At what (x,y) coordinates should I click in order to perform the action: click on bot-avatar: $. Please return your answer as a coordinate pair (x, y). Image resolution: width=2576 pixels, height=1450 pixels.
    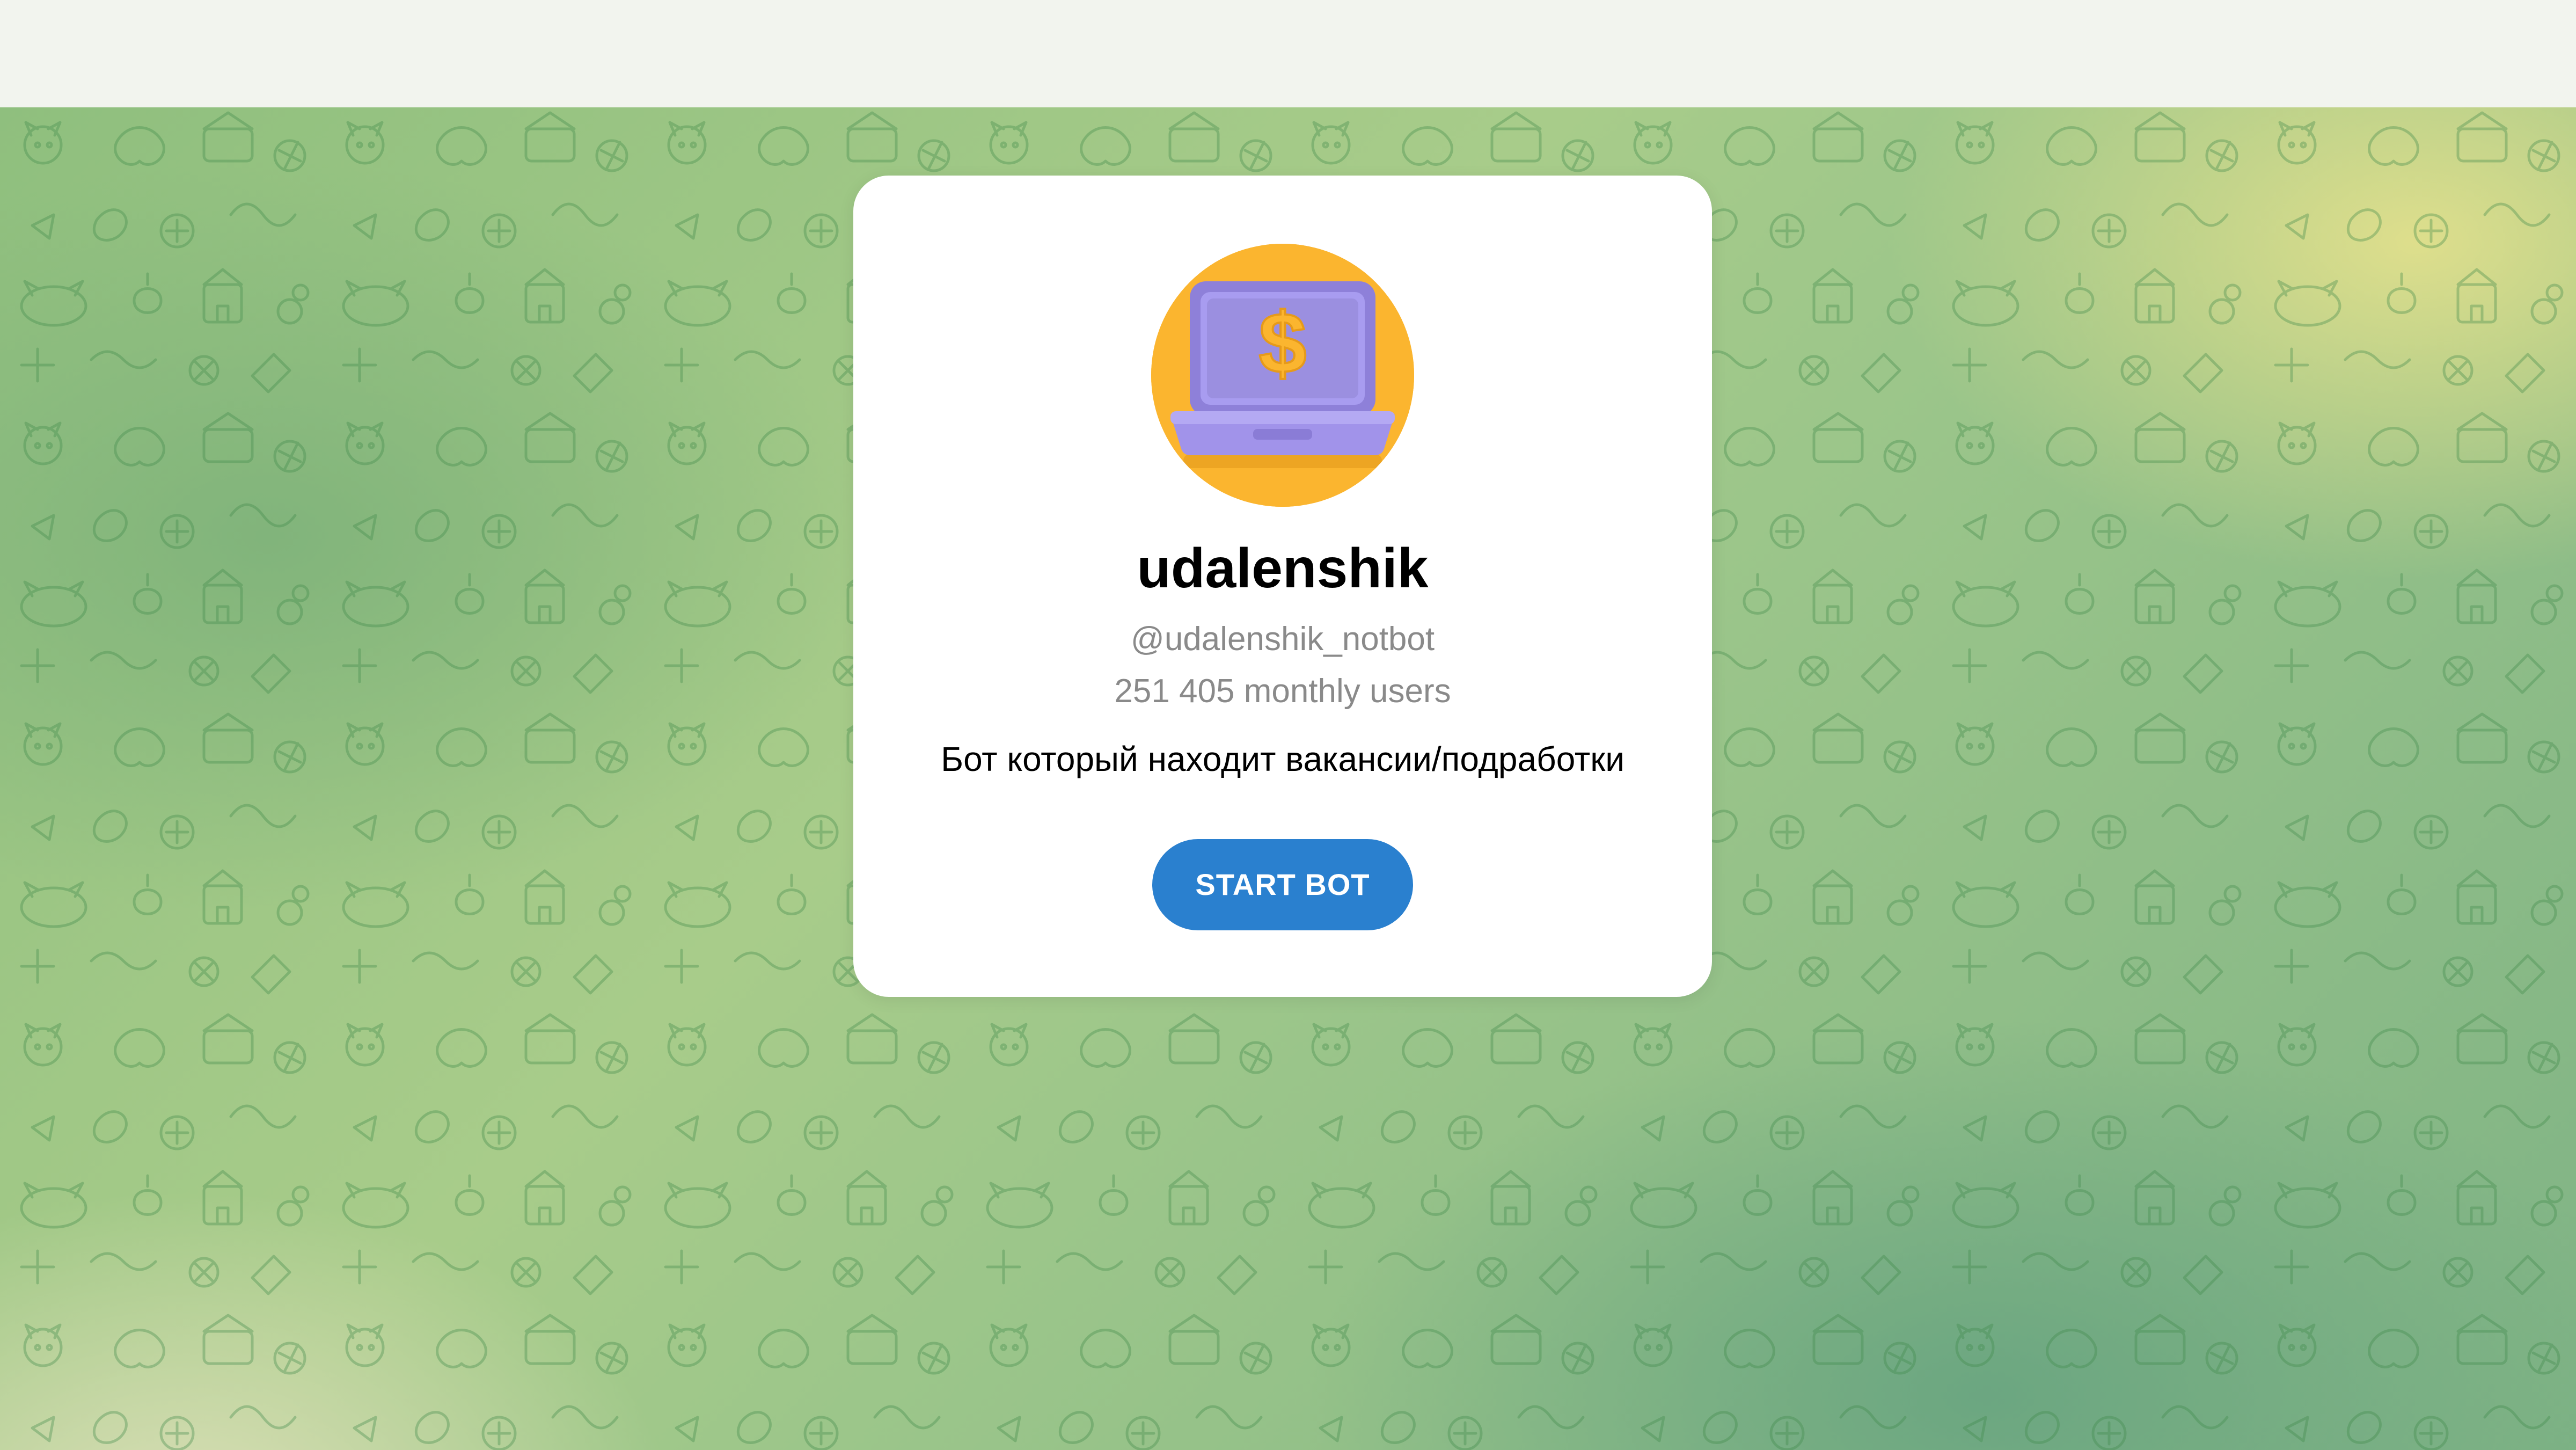
    Looking at the image, I should click on (1282, 375).